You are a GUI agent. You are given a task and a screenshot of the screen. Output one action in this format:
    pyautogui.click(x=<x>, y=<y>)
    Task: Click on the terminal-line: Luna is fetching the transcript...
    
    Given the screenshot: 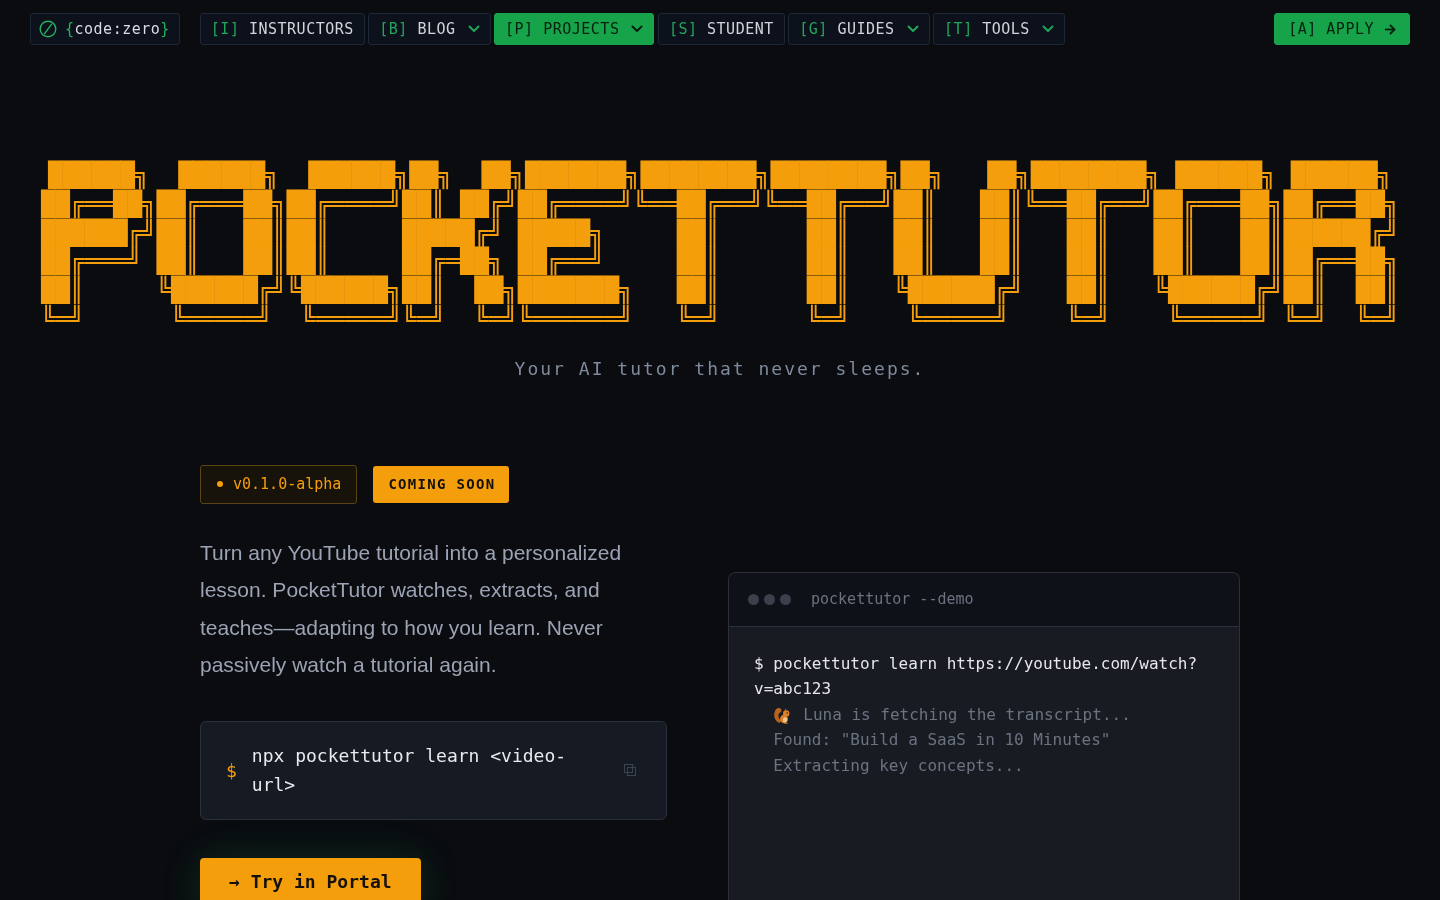 What is the action you would take?
    pyautogui.click(x=967, y=714)
    